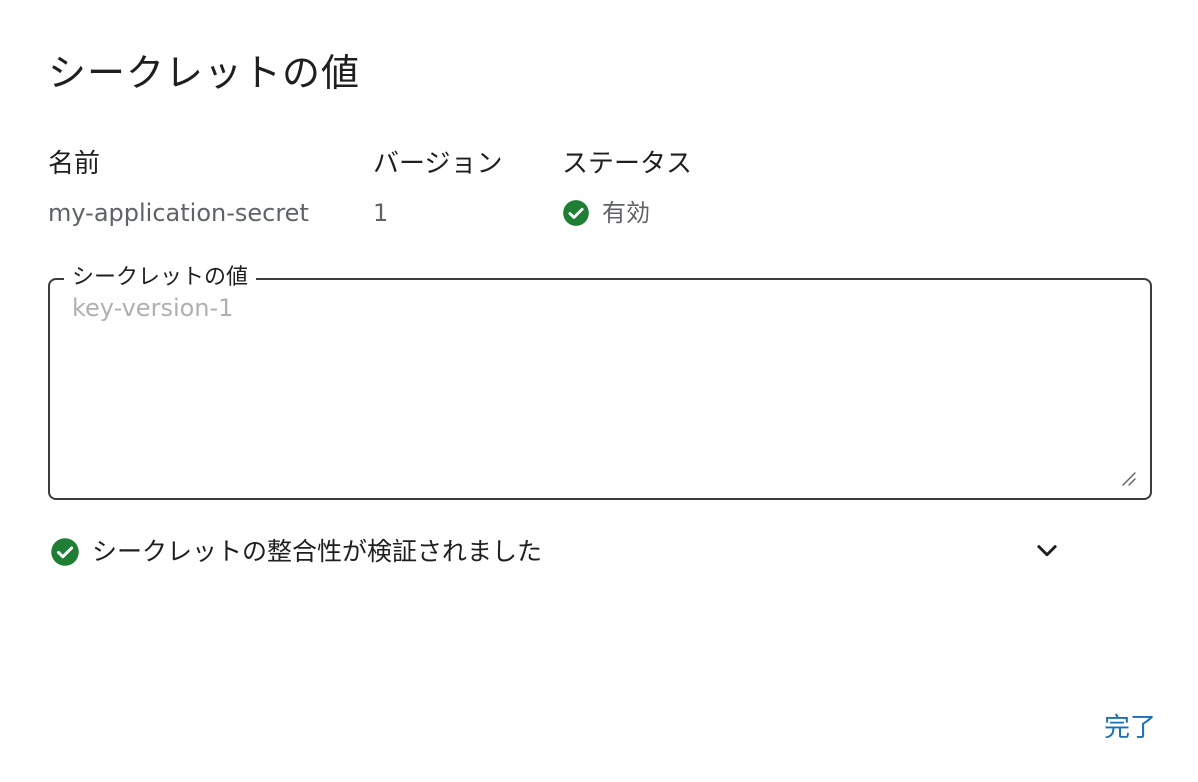 The height and width of the screenshot is (782, 1198). Describe the element at coordinates (437, 188) in the screenshot. I see `version-column: バージョン 1` at that location.